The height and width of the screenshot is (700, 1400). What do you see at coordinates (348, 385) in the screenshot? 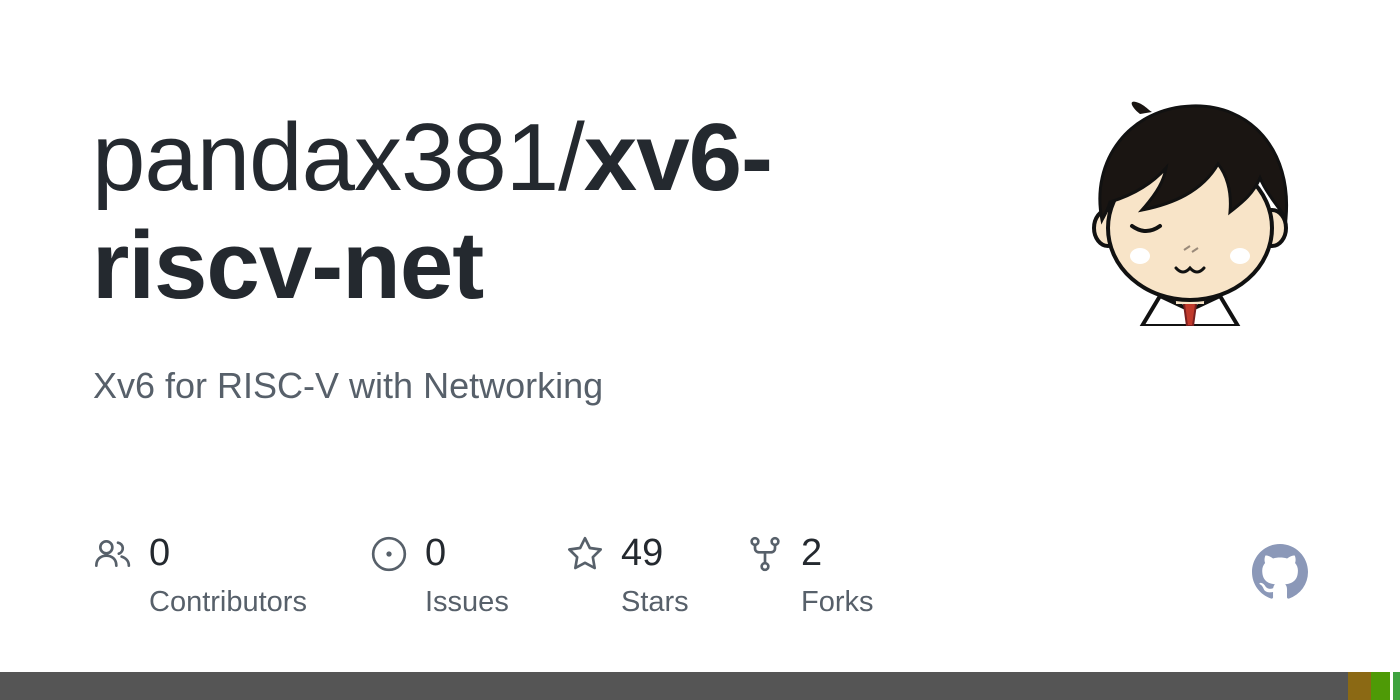
I see `repo-description: Xv6 for RISC-V with Networking` at bounding box center [348, 385].